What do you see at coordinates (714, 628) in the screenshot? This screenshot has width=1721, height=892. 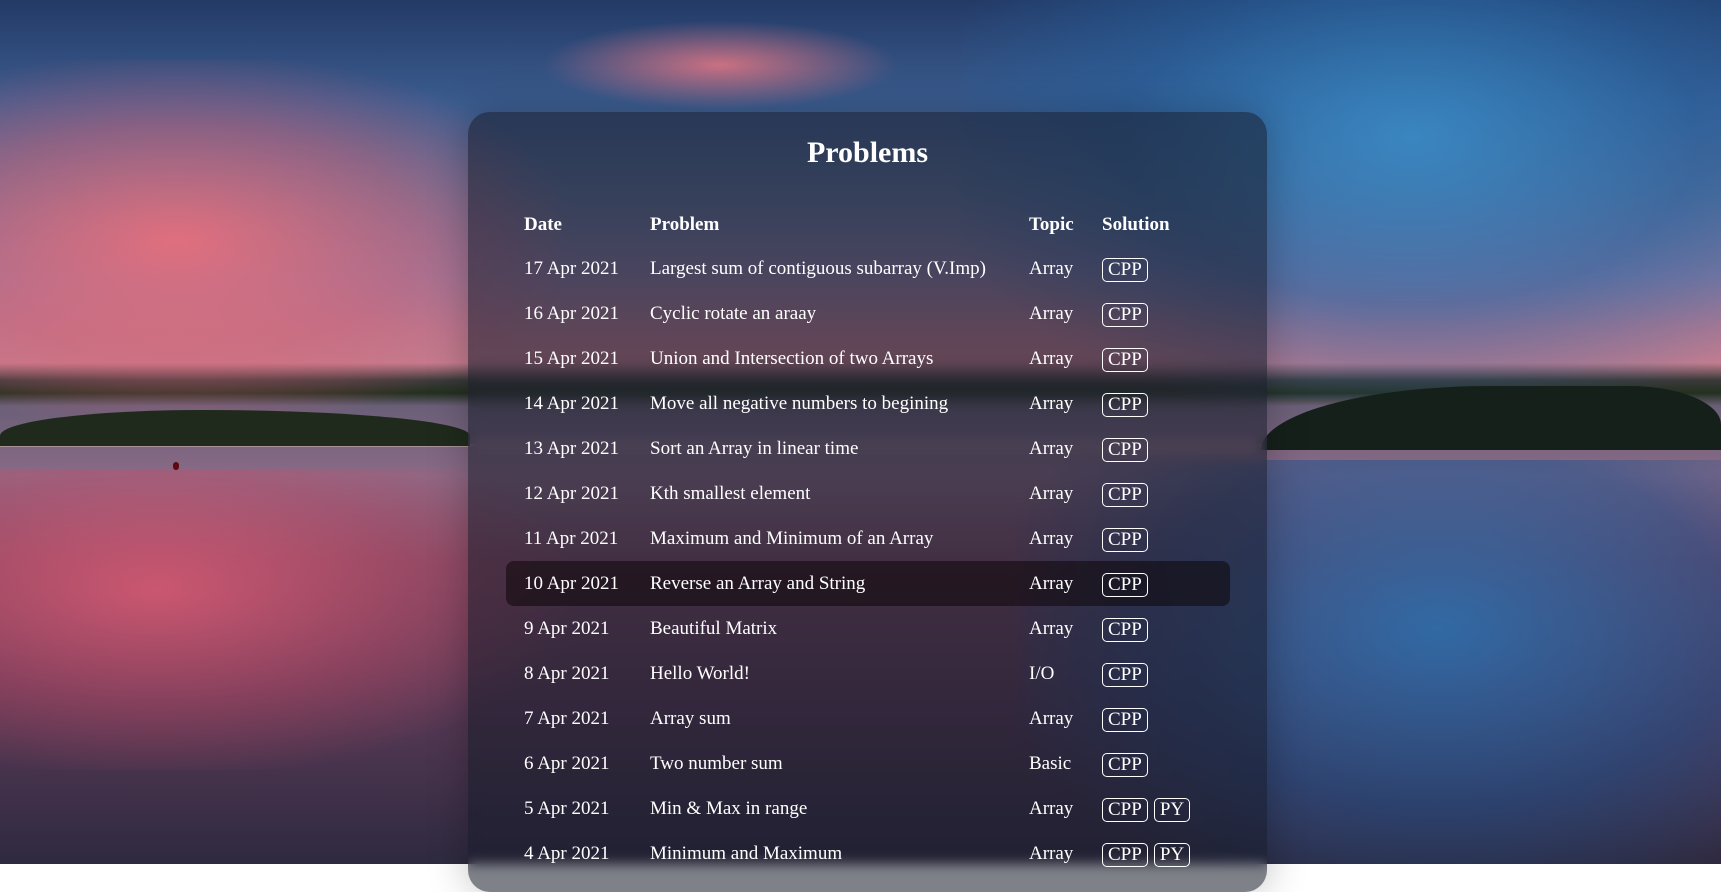 I see `row-problem: Beautiful Matrix` at bounding box center [714, 628].